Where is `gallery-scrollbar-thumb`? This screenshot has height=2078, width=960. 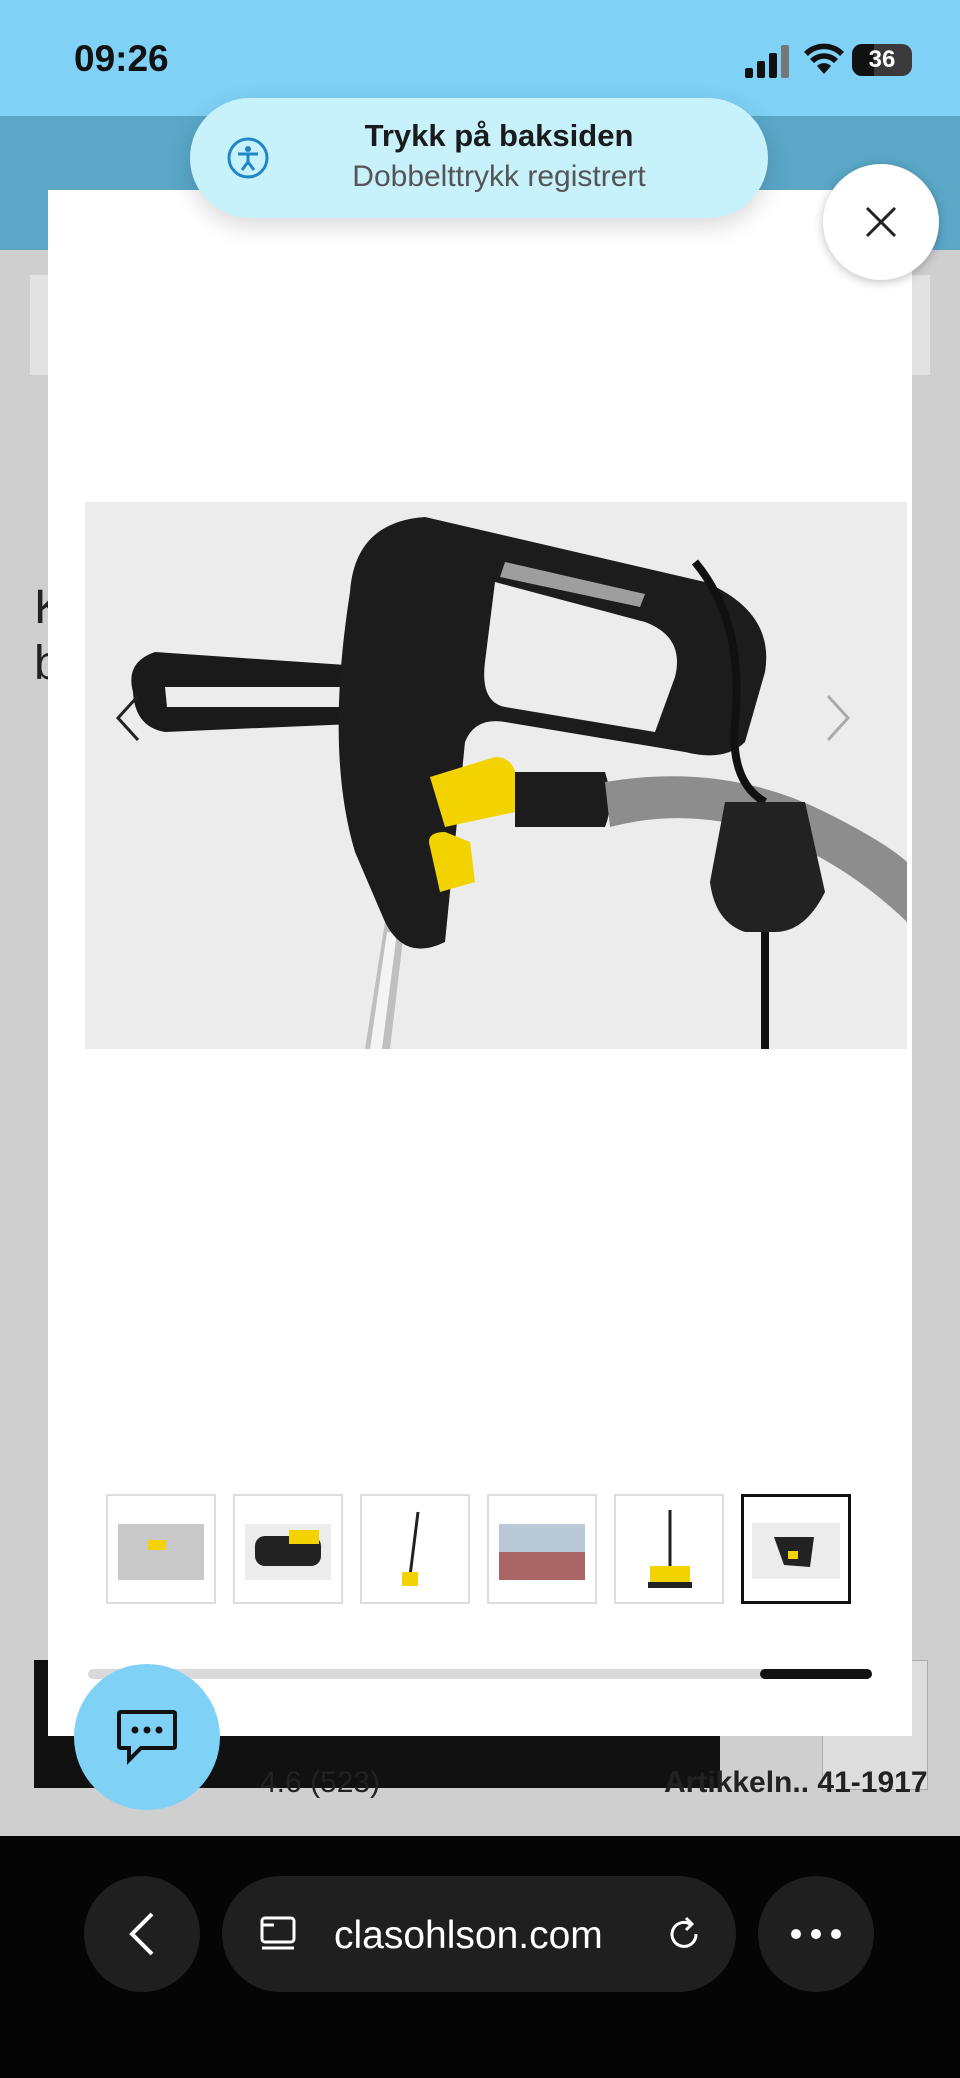
gallery-scrollbar-thumb is located at coordinates (816, 1674).